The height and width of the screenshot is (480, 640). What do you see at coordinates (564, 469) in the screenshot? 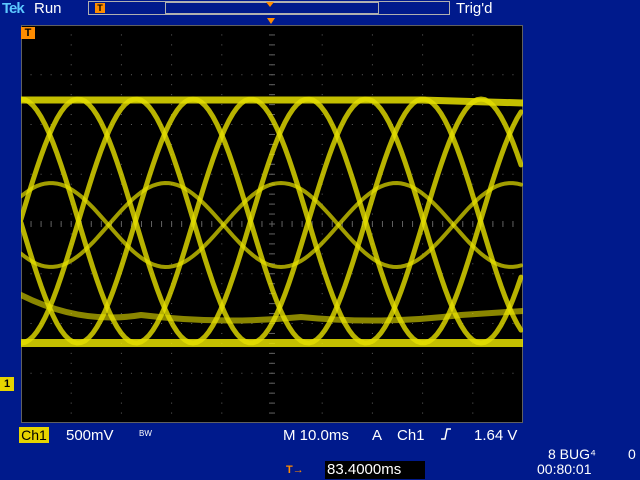
I see `clock: 00:80:01` at bounding box center [564, 469].